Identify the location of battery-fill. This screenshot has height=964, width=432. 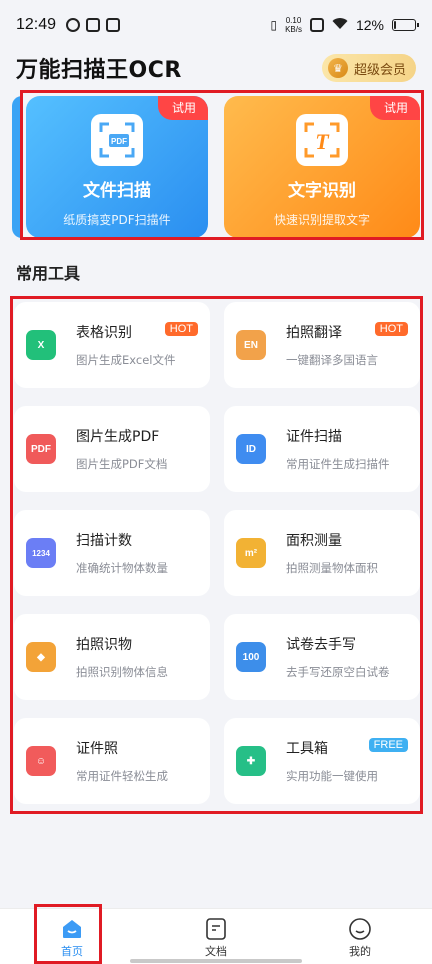
(395, 25).